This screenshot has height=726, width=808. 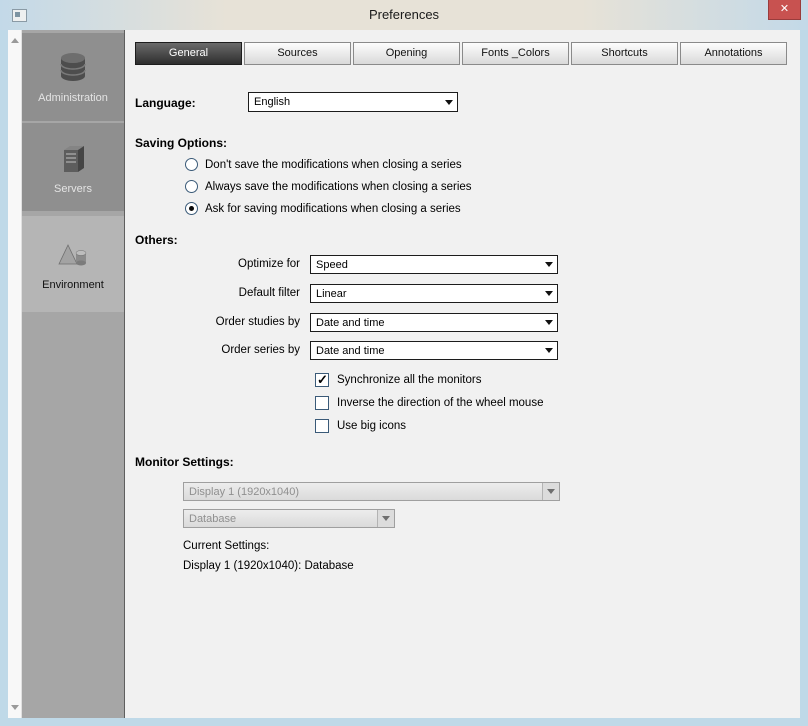 I want to click on order-series-dropdown: Date and time, so click(x=434, y=350).